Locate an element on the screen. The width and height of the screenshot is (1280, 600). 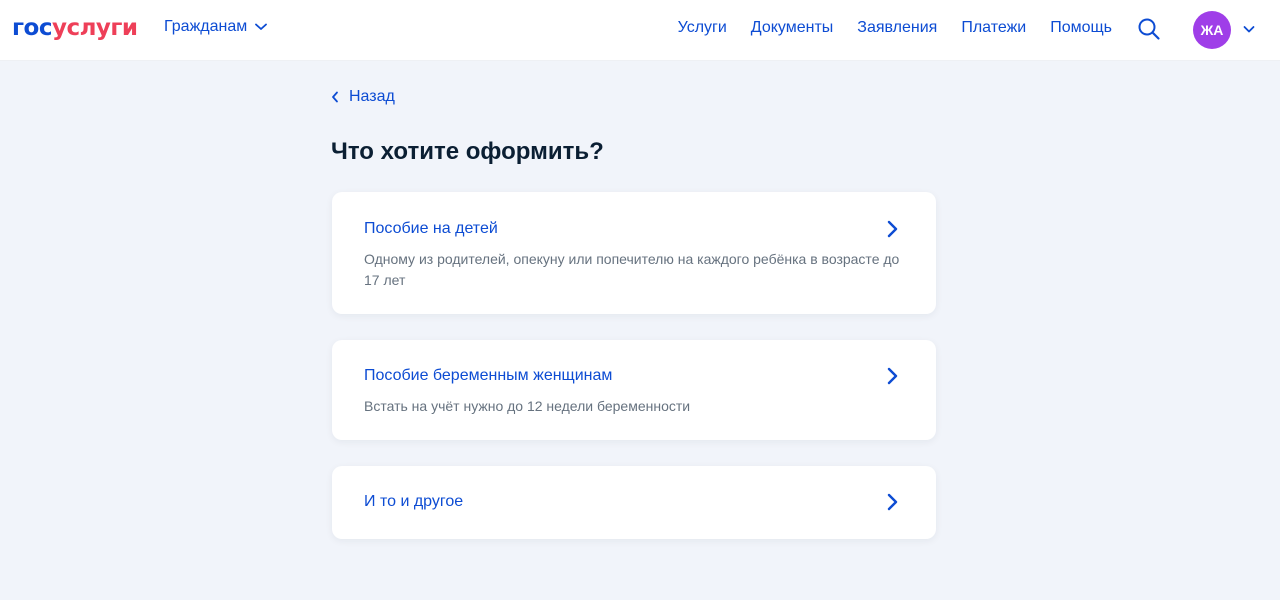
logo-part-gos: гос is located at coordinates (32, 28).